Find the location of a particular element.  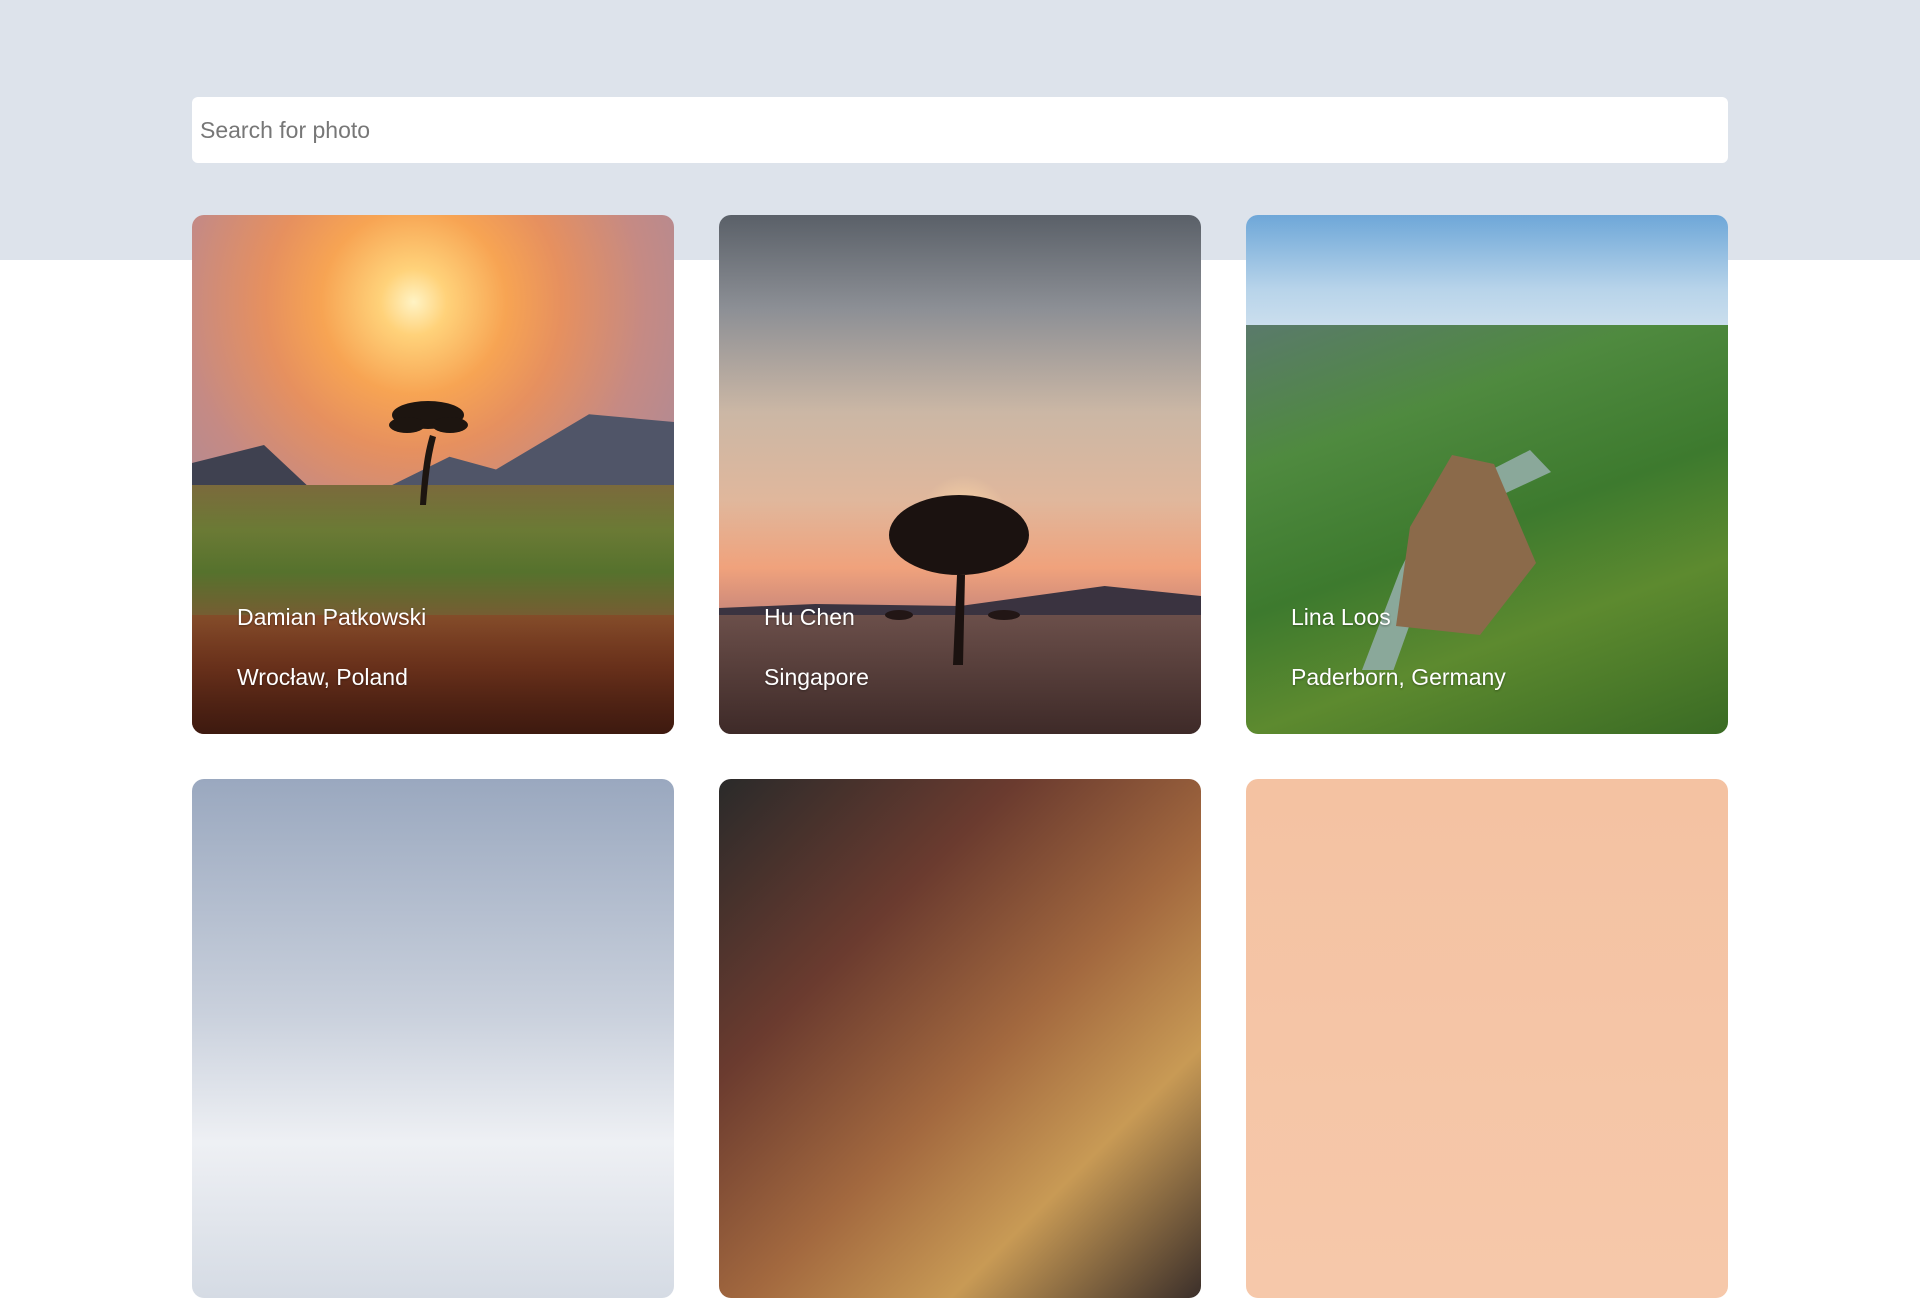

photo-author: Damian Patkowski is located at coordinates (332, 617).